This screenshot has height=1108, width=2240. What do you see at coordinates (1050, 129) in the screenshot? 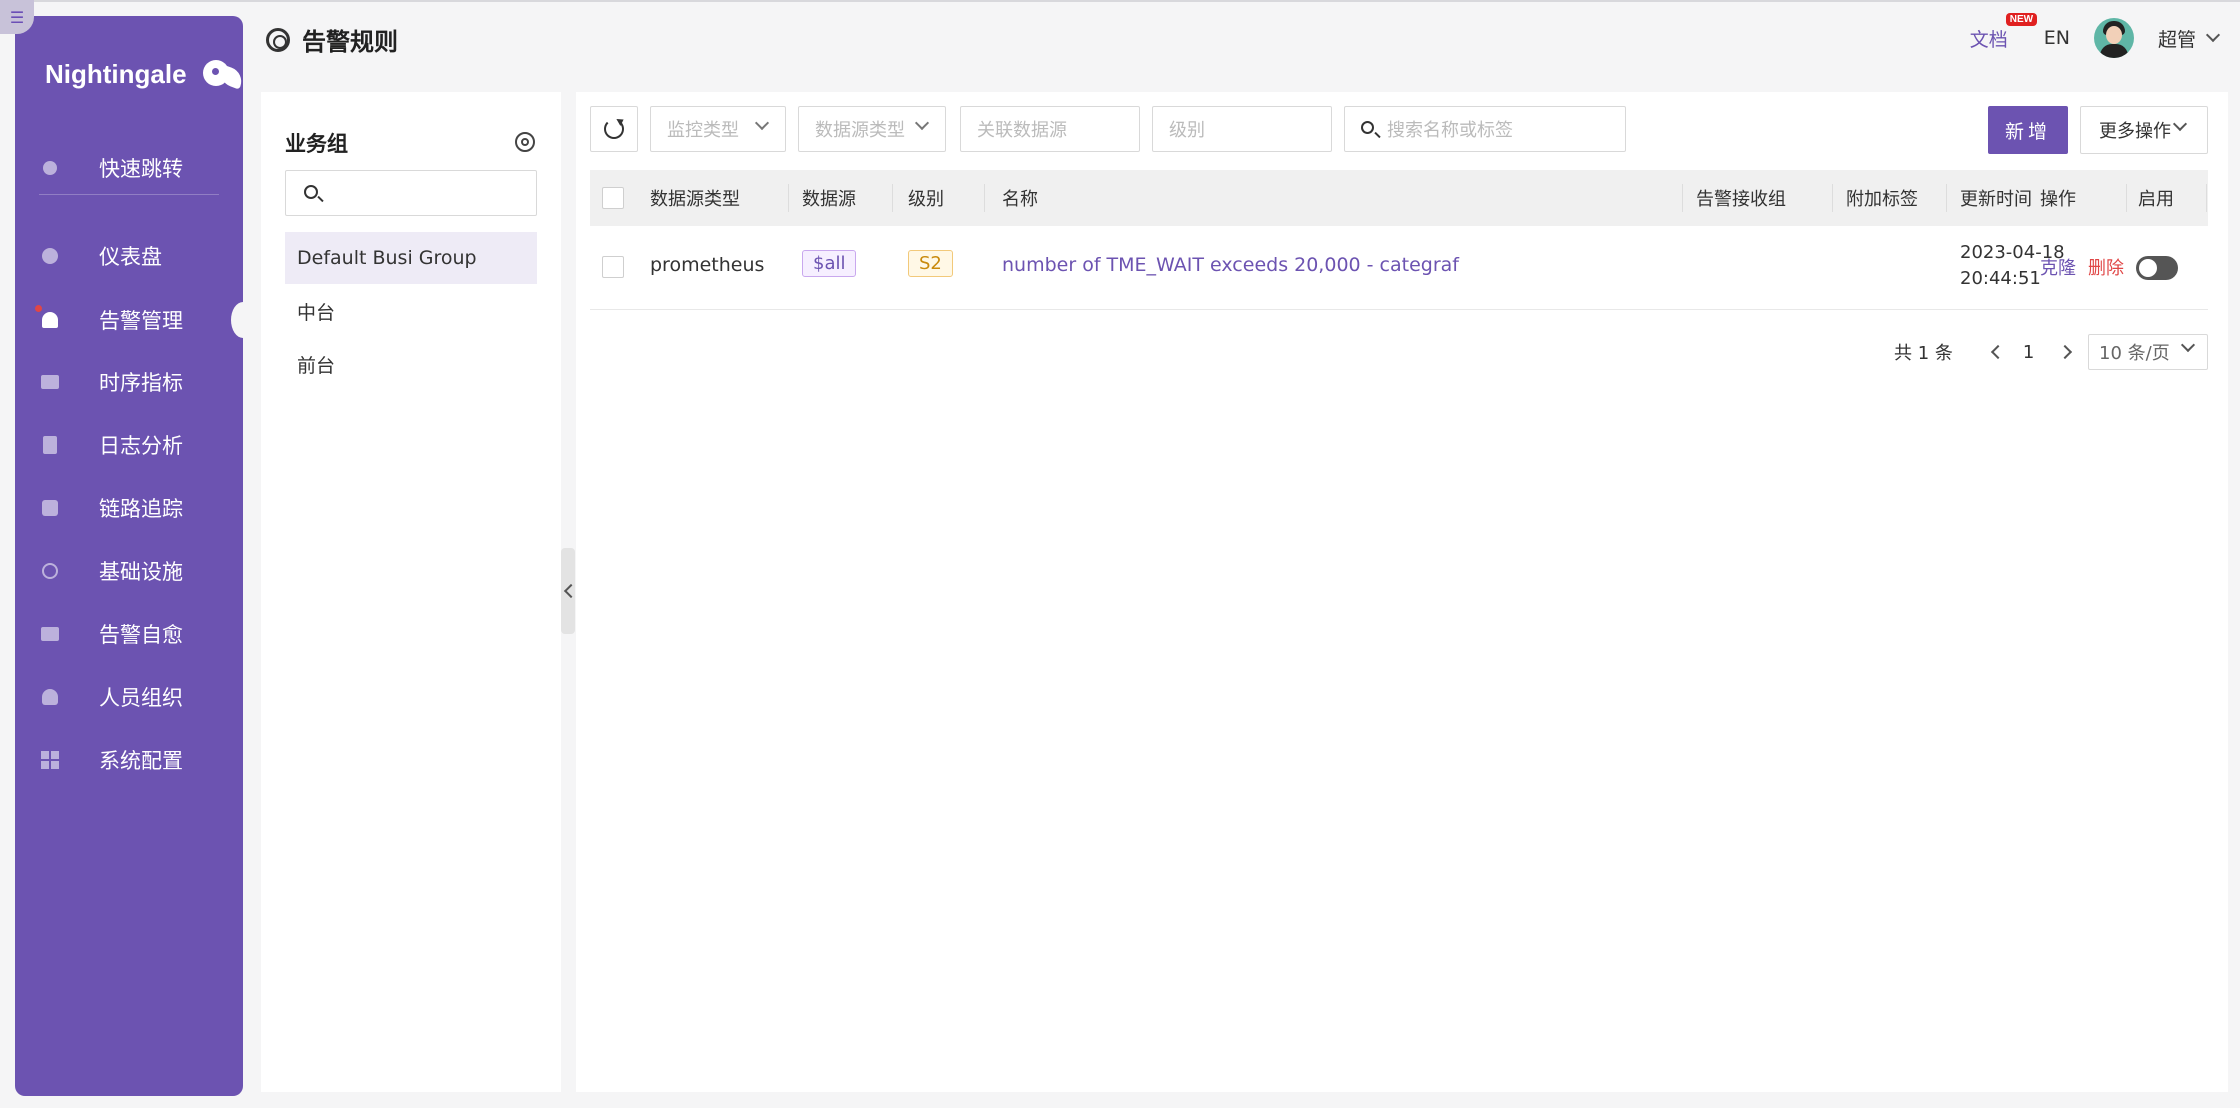
I see `related-datasource-select: 关联数据源` at bounding box center [1050, 129].